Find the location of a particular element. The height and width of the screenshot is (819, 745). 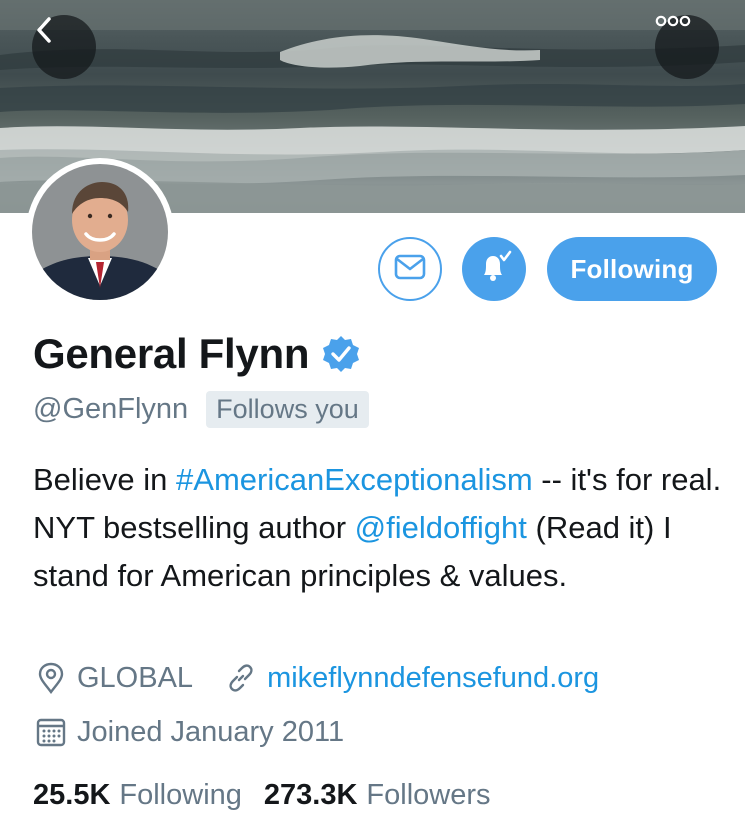

notifications-button is located at coordinates (494, 269).